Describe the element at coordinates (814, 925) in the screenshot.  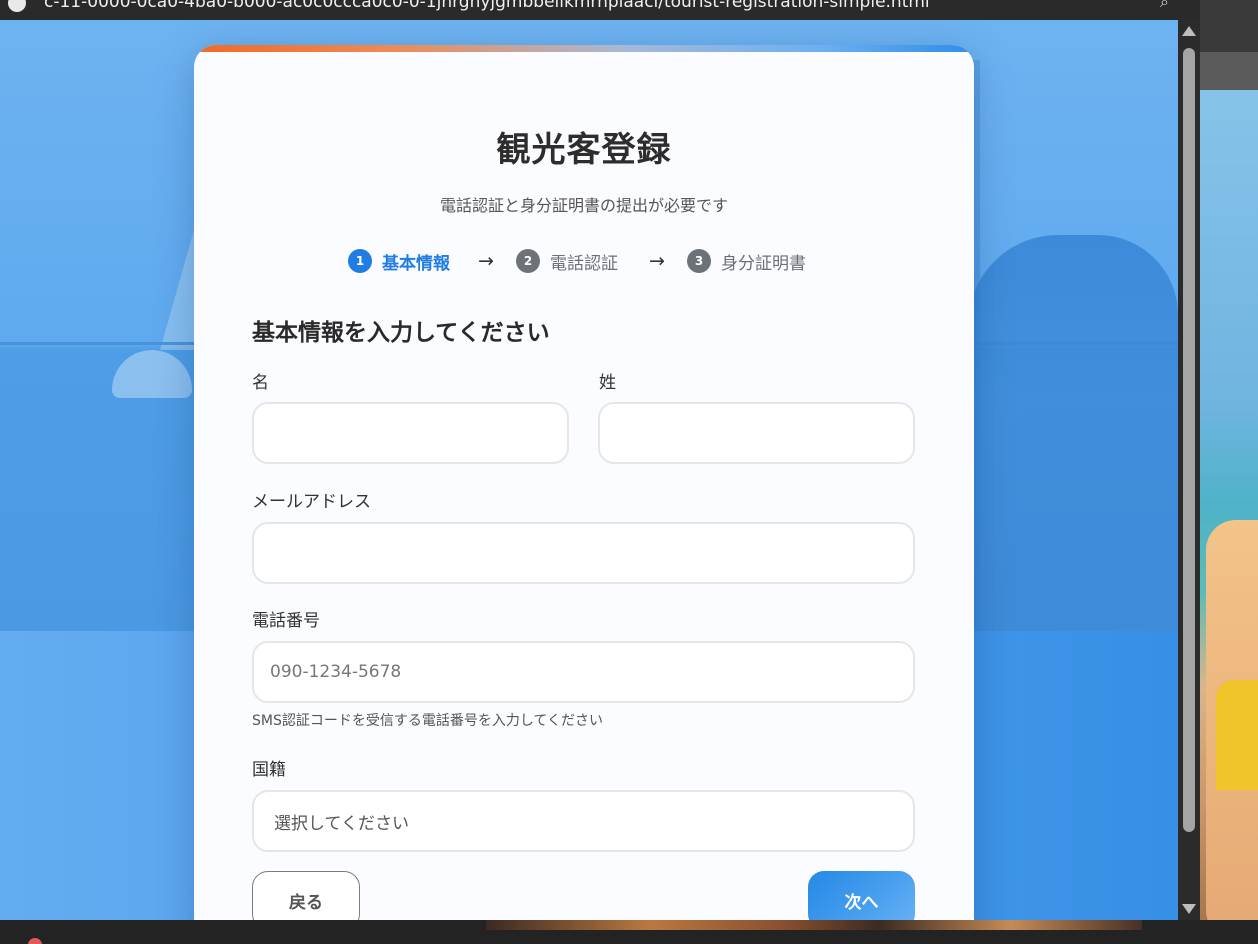
I see `taskbar-thumbnail` at that location.